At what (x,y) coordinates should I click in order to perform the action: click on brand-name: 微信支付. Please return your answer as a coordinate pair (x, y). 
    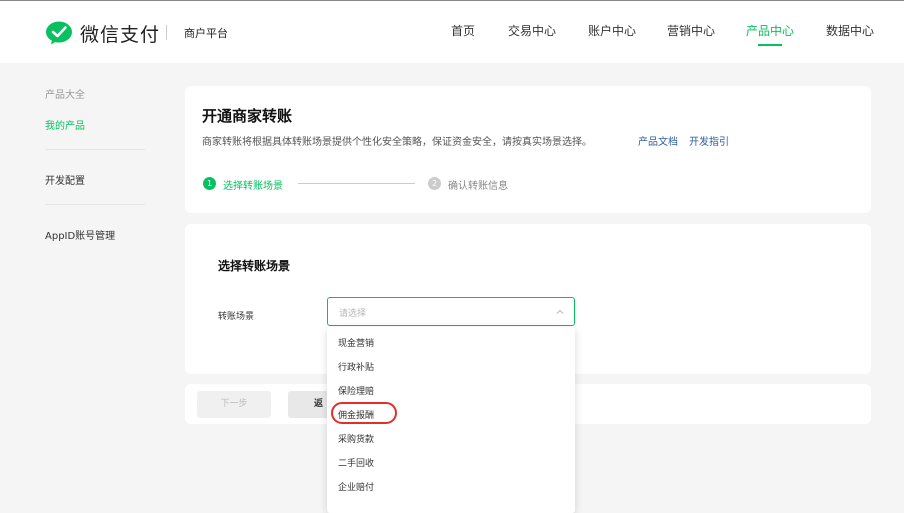
    Looking at the image, I should click on (120, 34).